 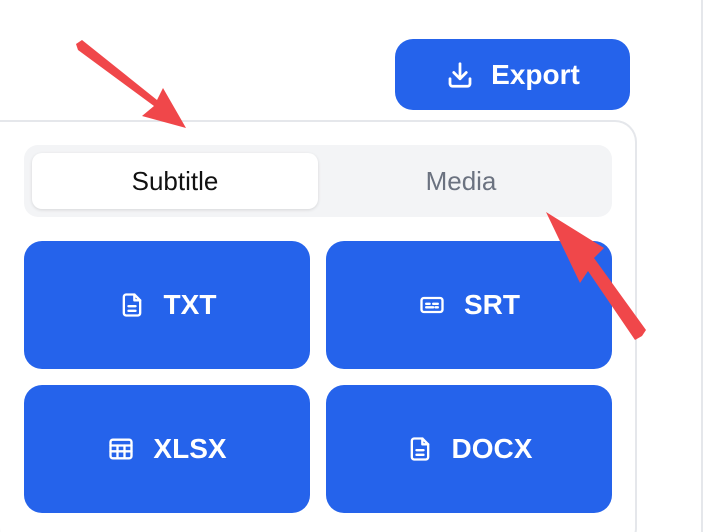 I want to click on format-tab-switcher: Subtitle Media, so click(x=318, y=181).